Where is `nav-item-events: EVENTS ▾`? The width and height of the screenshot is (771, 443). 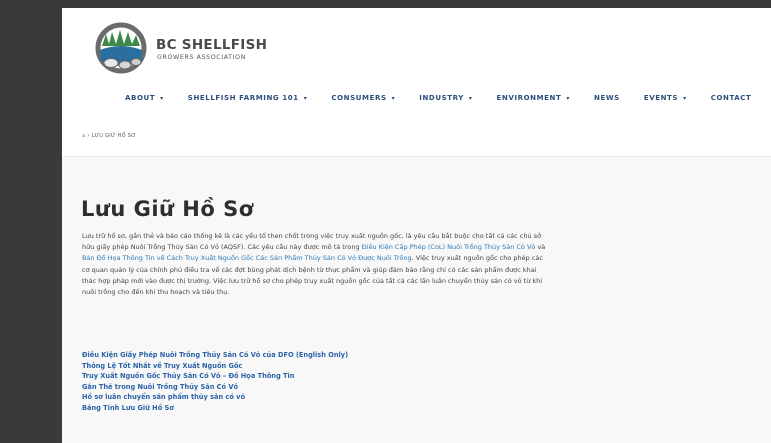
nav-item-events: EVENTS ▾ is located at coordinates (665, 100).